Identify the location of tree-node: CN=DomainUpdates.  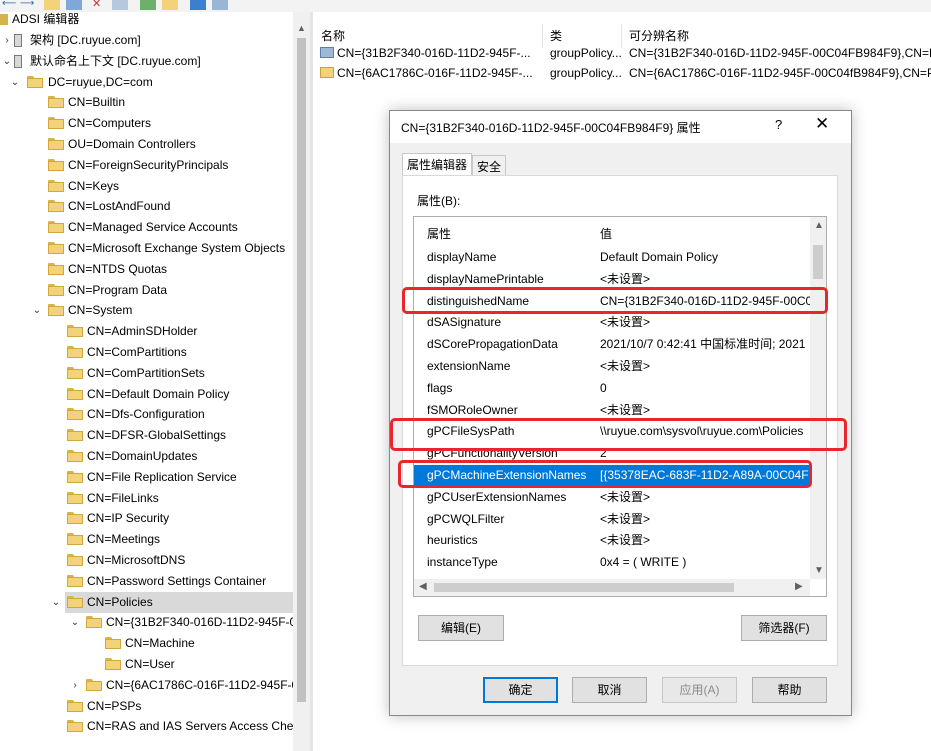
(146, 456).